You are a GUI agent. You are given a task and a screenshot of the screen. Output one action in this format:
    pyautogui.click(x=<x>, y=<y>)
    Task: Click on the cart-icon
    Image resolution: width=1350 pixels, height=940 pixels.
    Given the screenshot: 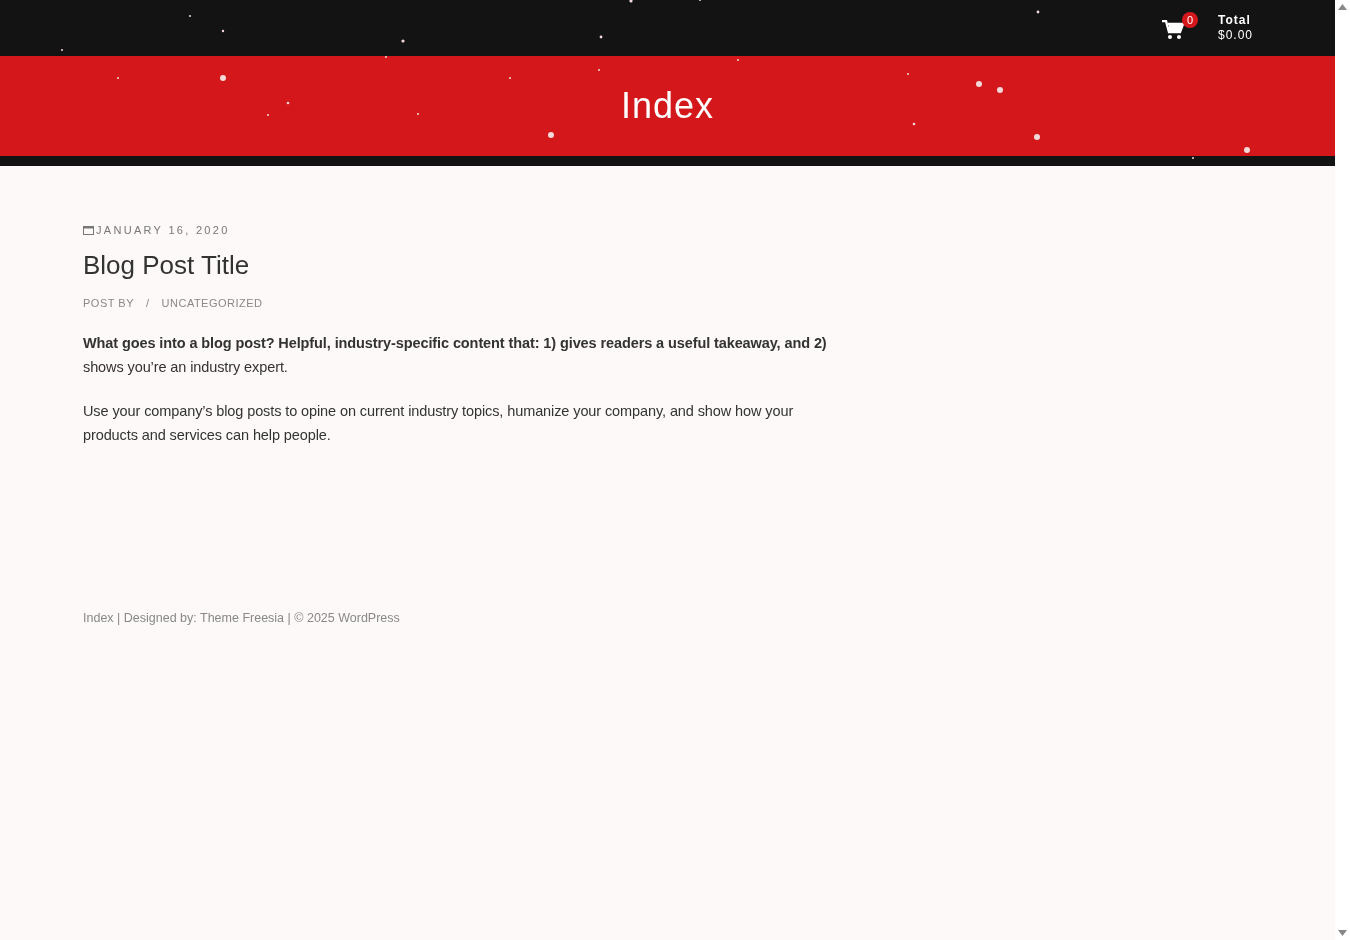 What is the action you would take?
    pyautogui.click(x=1172, y=30)
    